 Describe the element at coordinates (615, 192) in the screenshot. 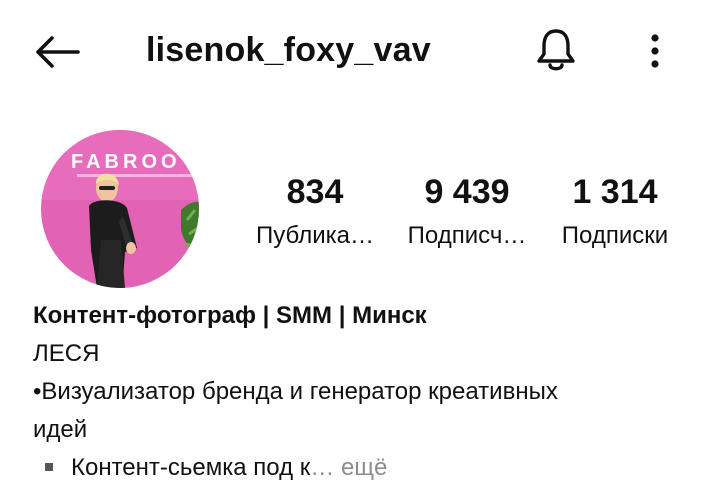

I see `stat-following-value: 1 314` at that location.